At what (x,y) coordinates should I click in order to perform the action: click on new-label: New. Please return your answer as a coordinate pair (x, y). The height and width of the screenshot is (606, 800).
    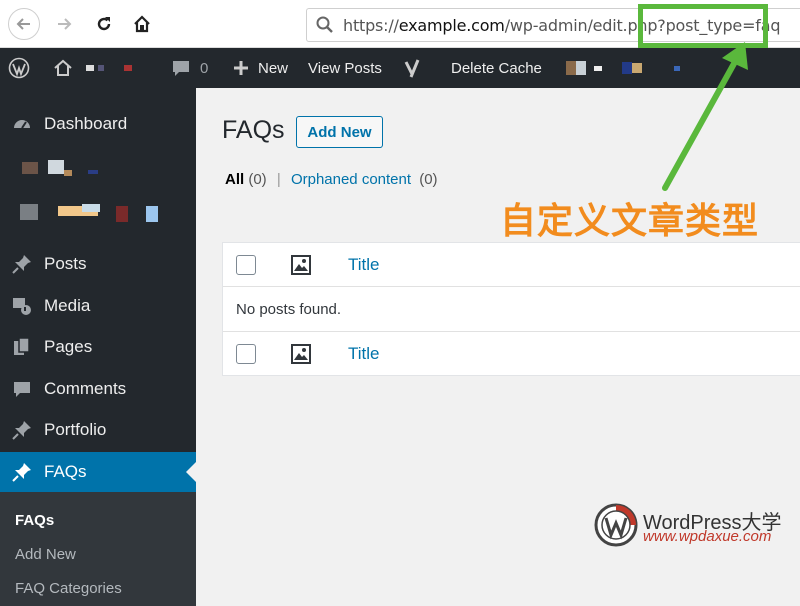
    Looking at the image, I should click on (273, 68).